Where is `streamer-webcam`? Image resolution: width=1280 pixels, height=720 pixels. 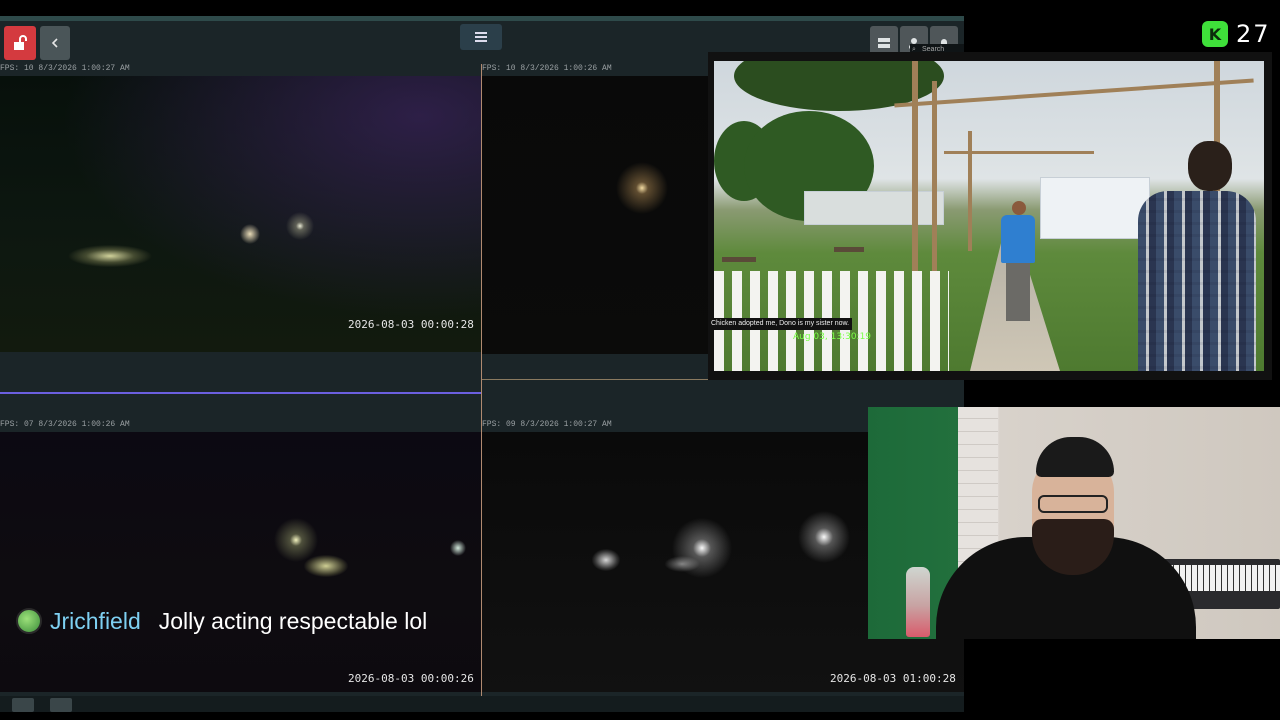
streamer-webcam is located at coordinates (1074, 523).